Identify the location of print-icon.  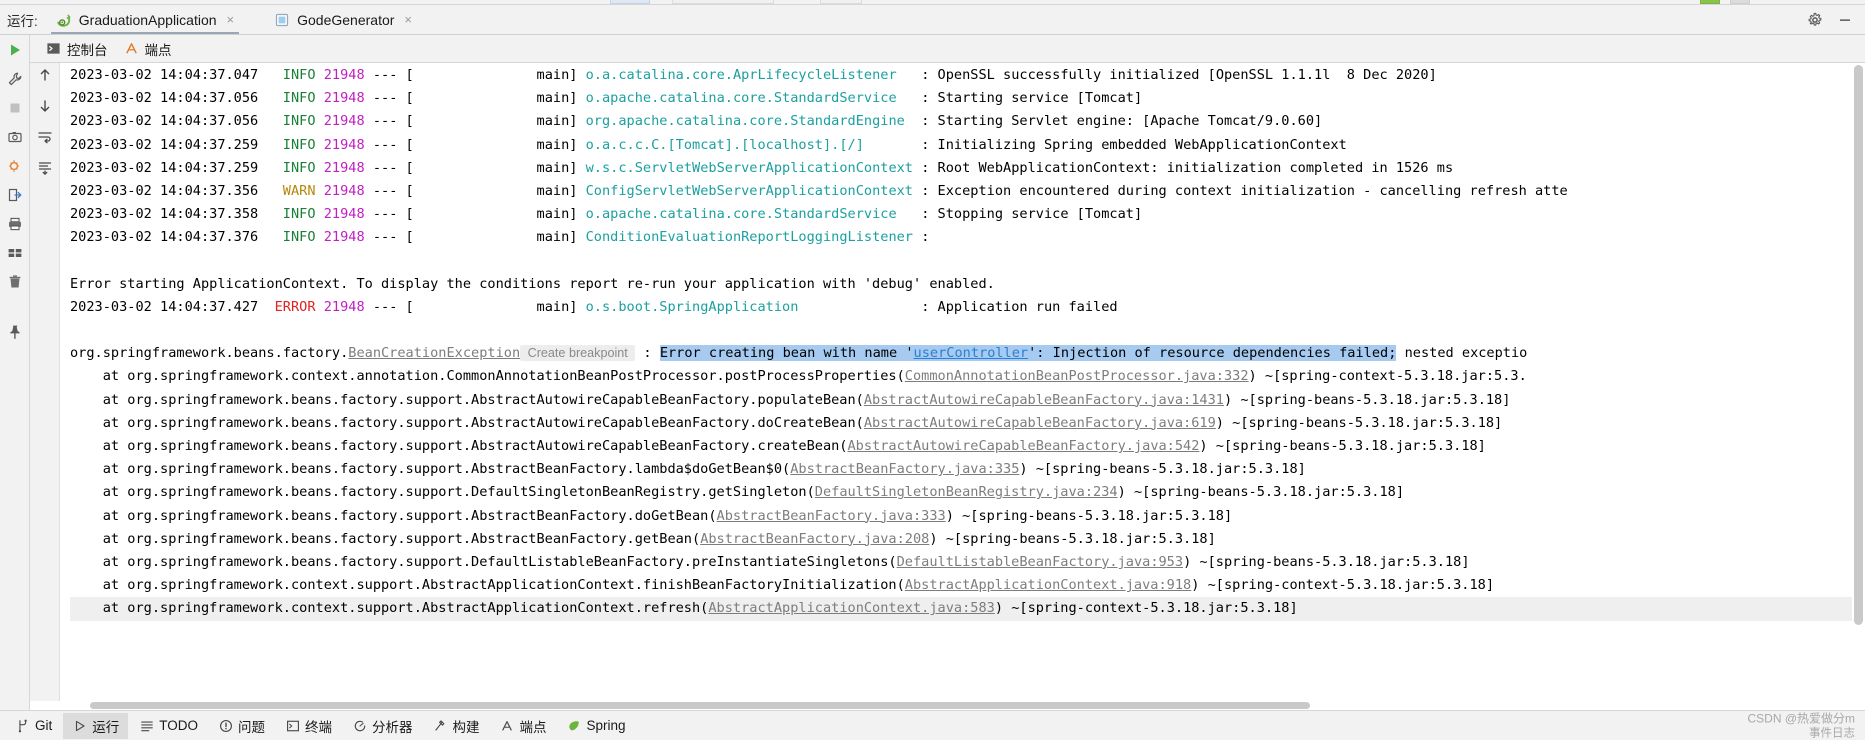
(15, 224).